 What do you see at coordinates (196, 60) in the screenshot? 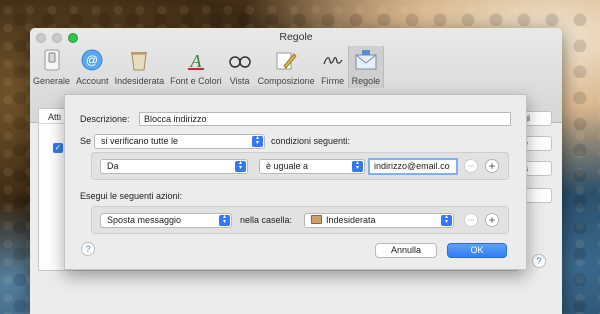
I see `font-icon: A` at bounding box center [196, 60].